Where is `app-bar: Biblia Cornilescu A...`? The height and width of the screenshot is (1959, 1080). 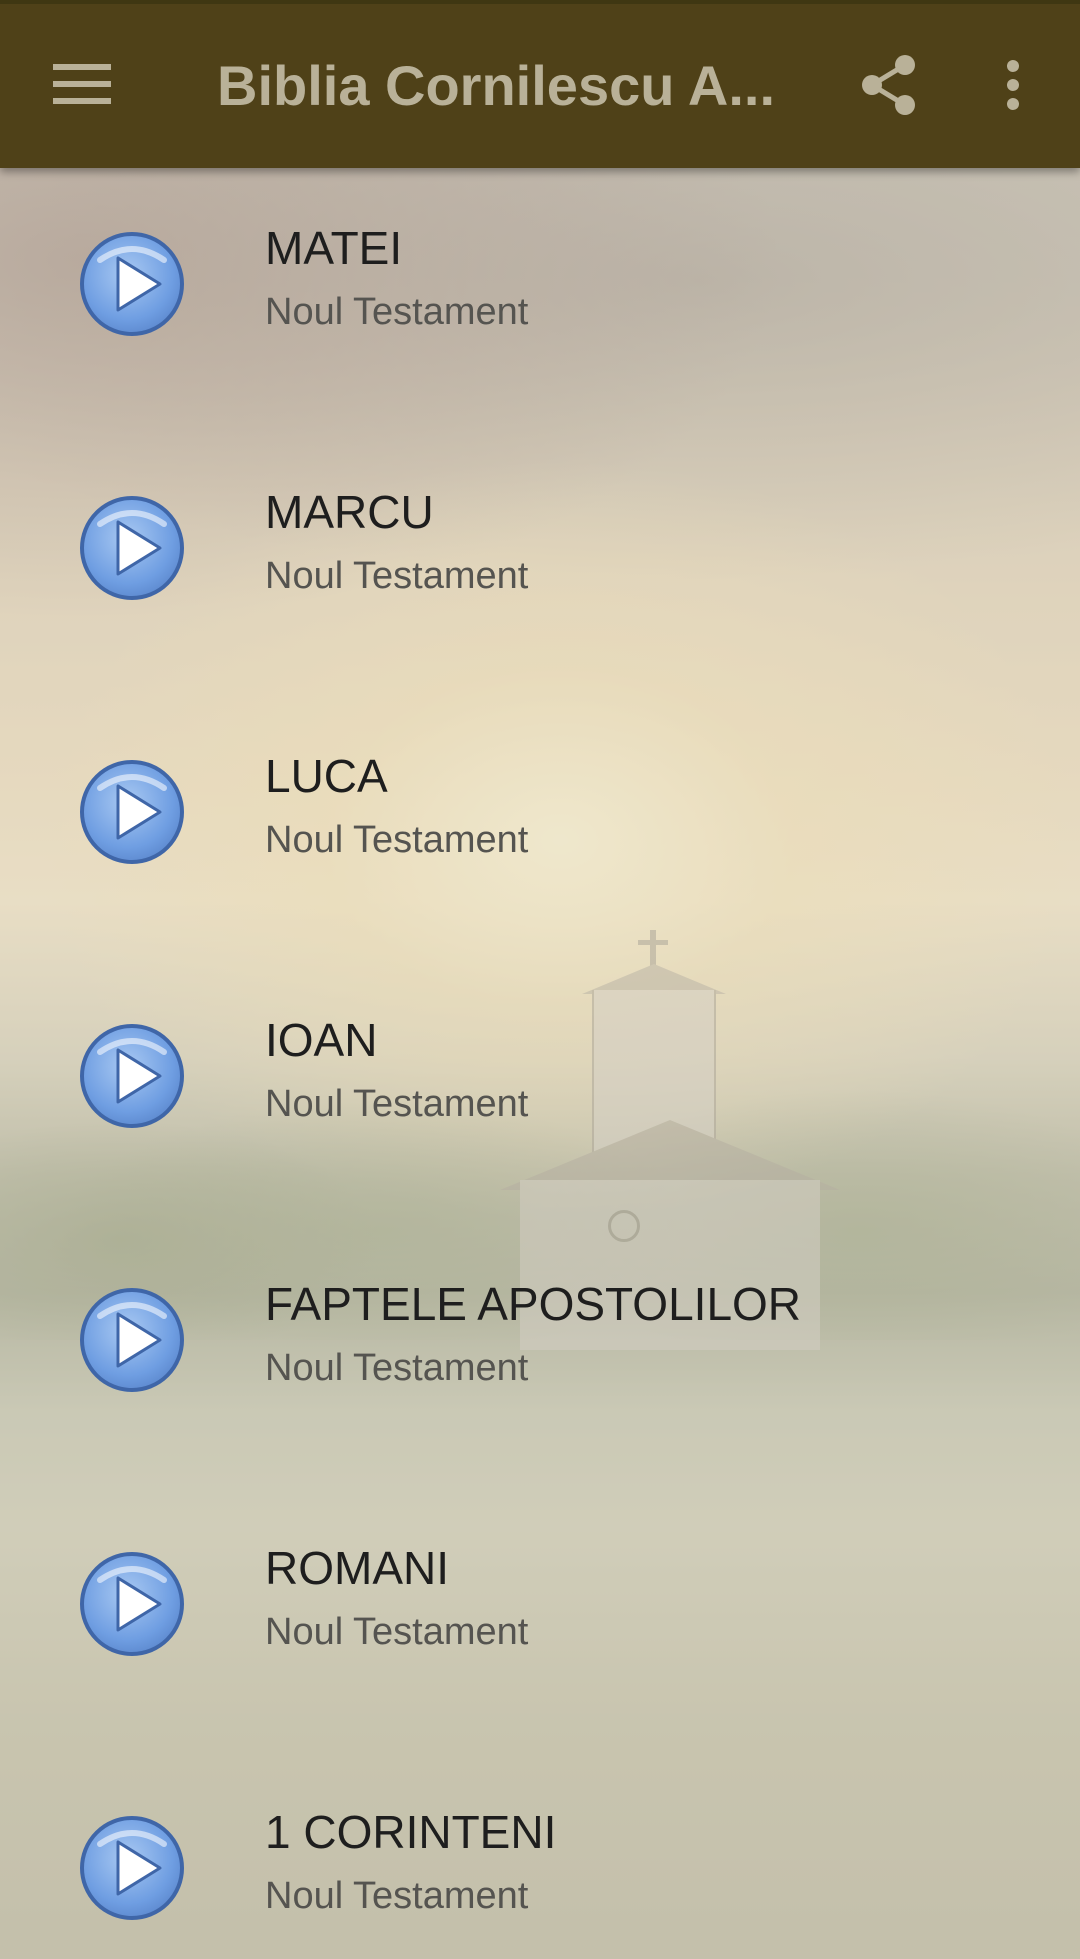
app-bar: Biblia Cornilescu A... is located at coordinates (540, 84).